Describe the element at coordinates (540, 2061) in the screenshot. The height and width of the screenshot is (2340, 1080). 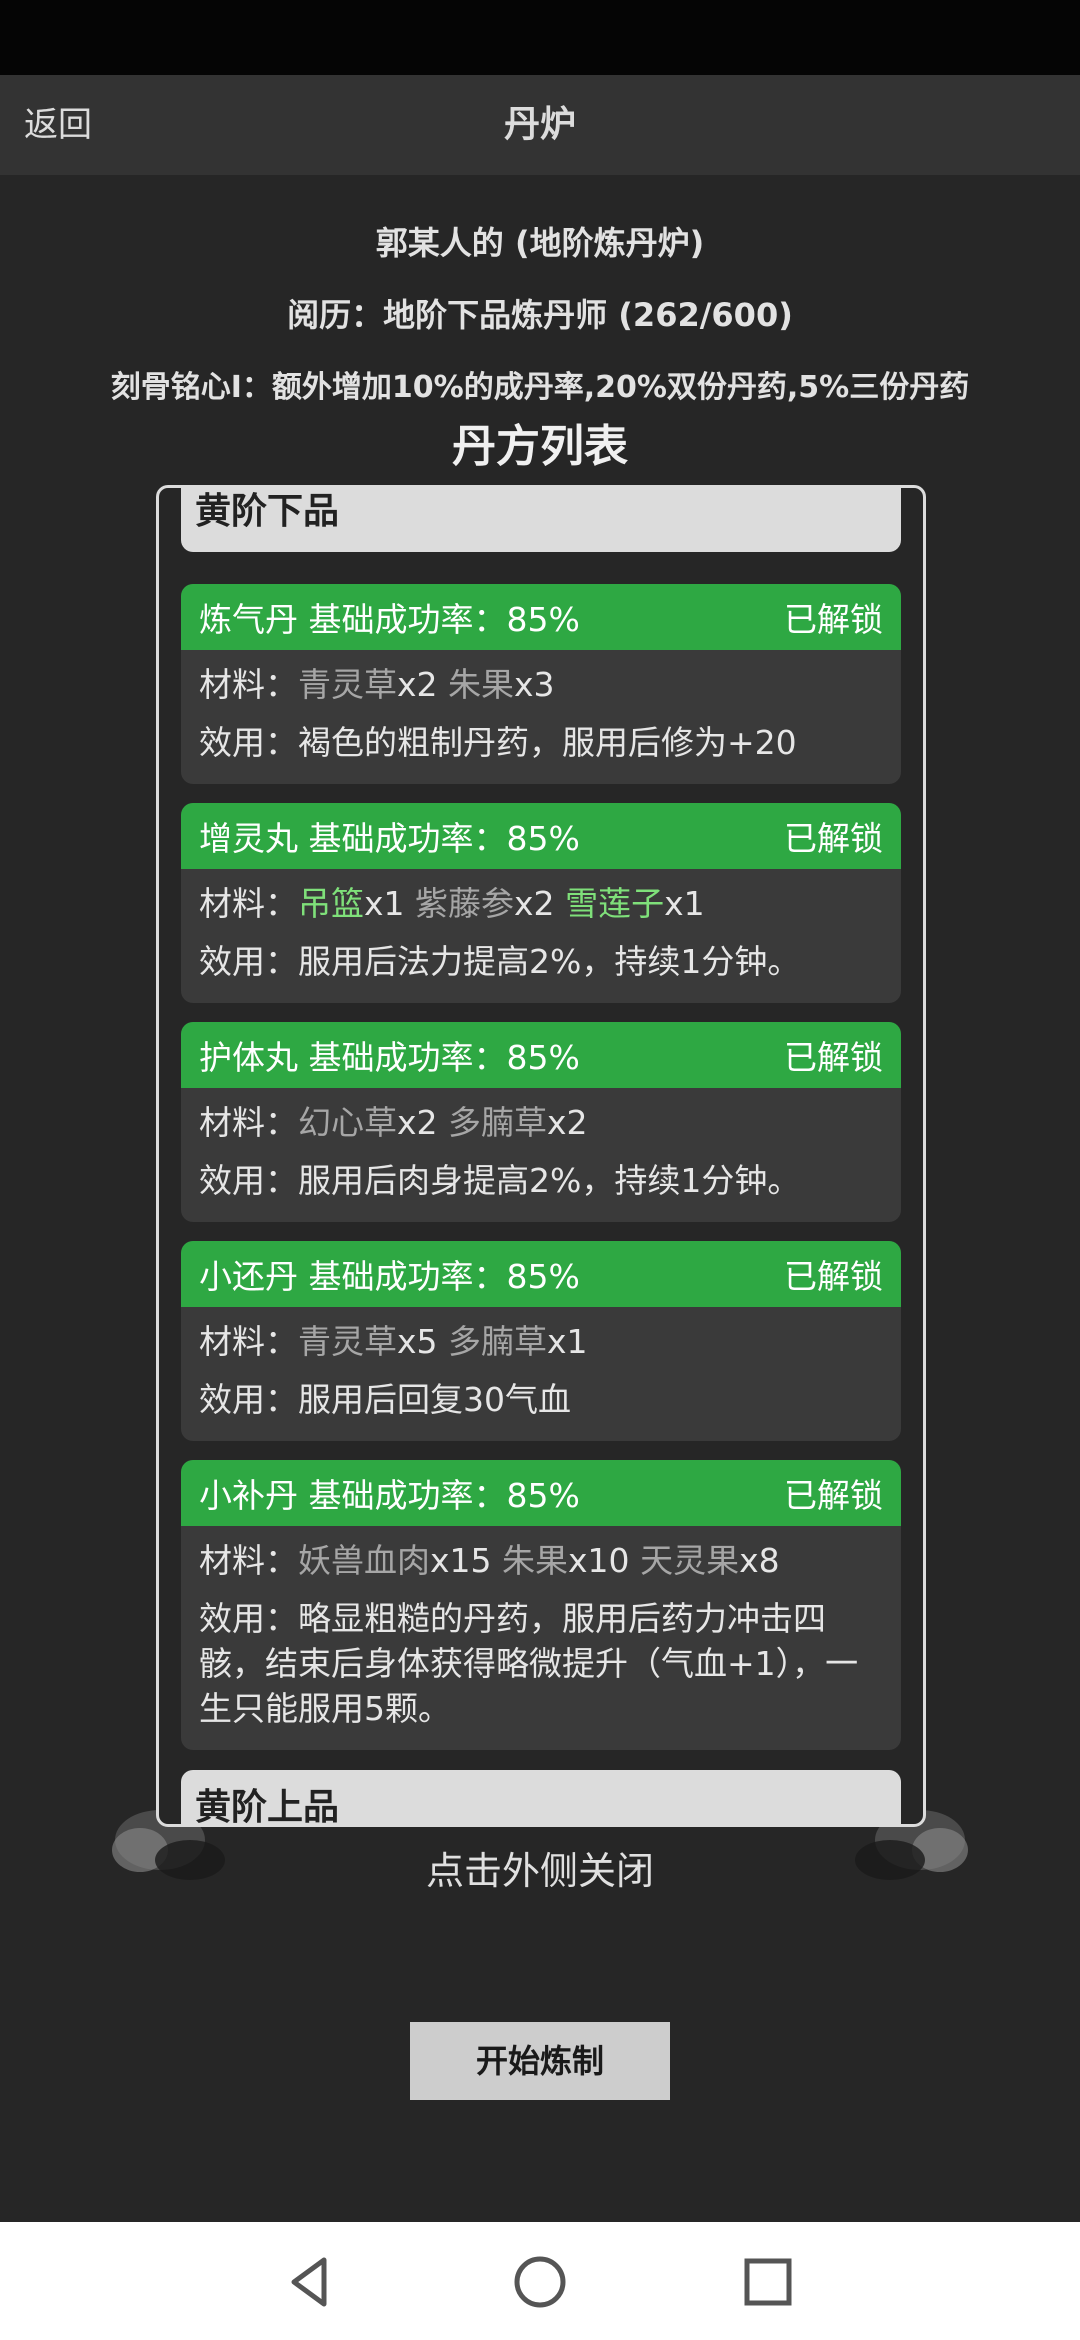
I see `start-refining-button: 开始炼制` at that location.